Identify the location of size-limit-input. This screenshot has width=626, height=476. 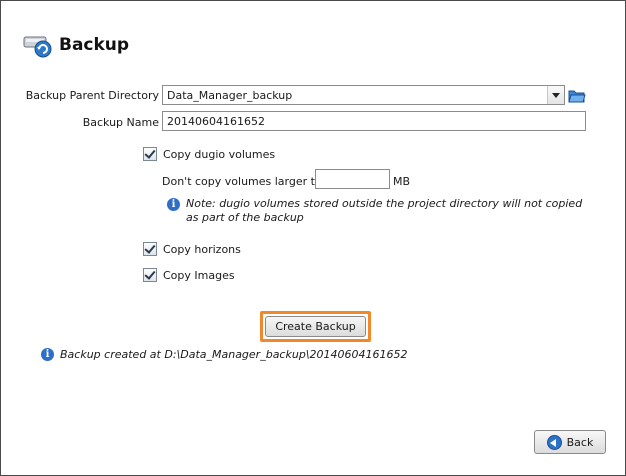
(352, 179).